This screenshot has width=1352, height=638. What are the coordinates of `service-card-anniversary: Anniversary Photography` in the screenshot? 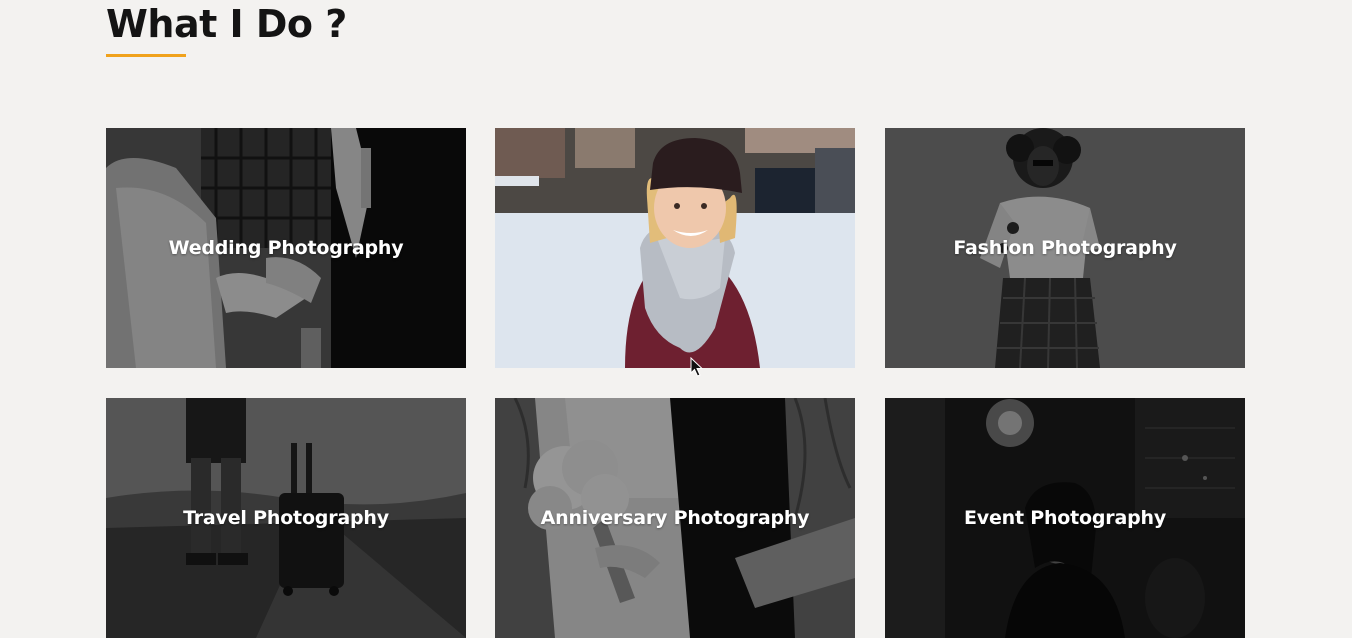 It's located at (675, 518).